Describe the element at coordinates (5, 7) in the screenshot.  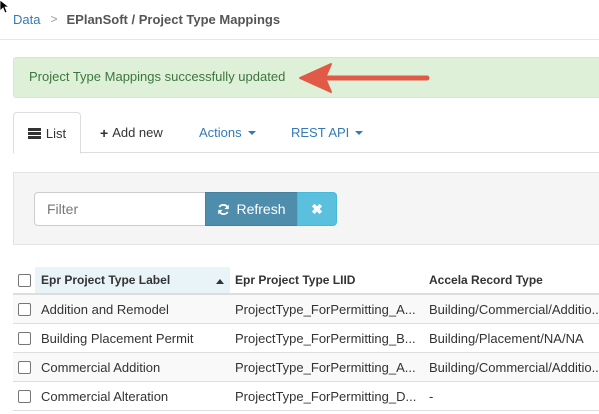
I see `mouse-pointer-icon` at that location.